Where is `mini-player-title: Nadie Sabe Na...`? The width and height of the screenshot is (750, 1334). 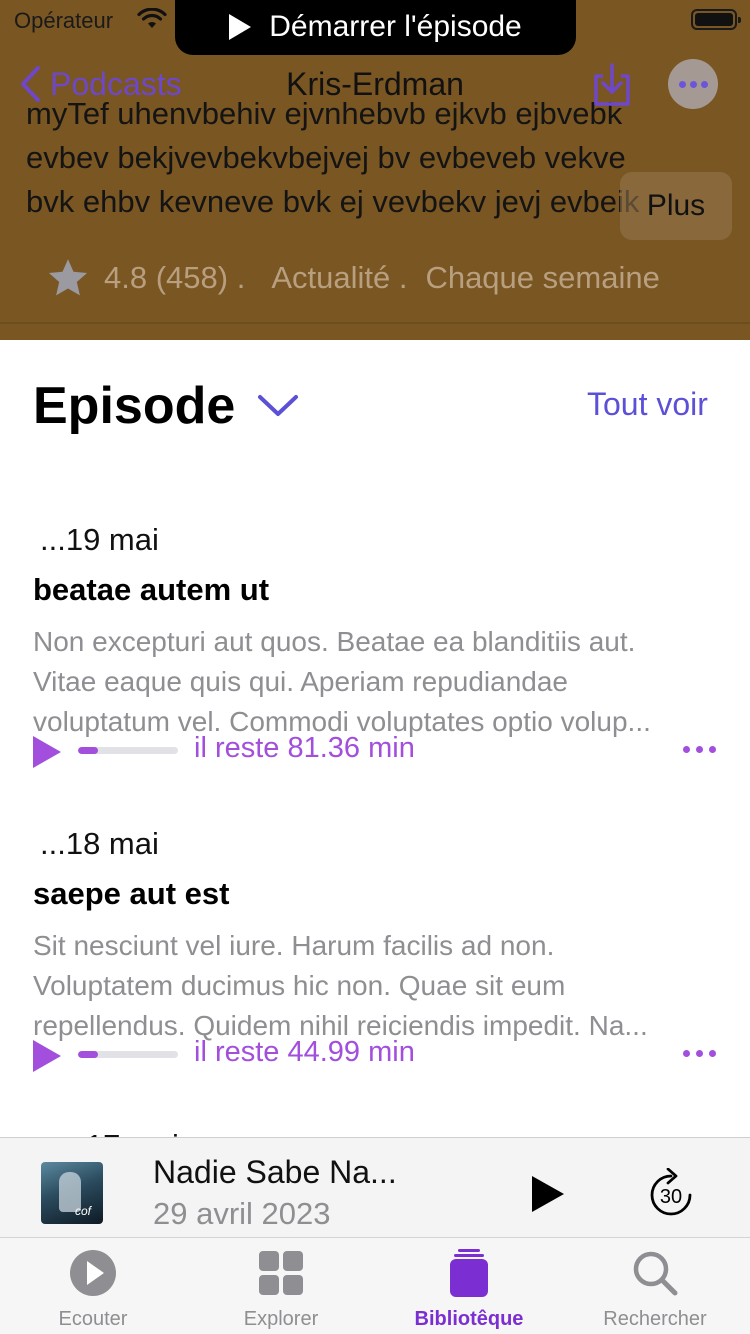
mini-player-title: Nadie Sabe Na... is located at coordinates (275, 1172).